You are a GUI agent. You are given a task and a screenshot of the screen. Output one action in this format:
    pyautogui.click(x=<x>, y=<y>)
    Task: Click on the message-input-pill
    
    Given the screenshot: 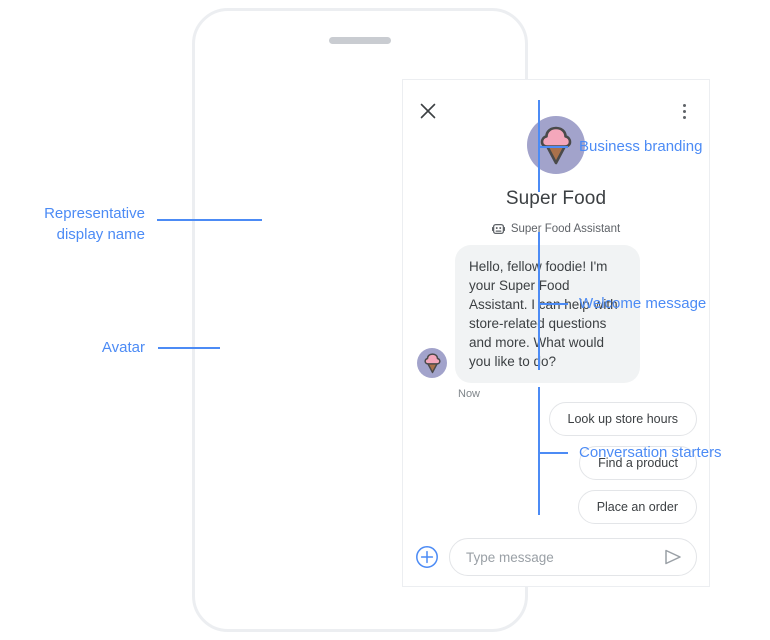 What is the action you would take?
    pyautogui.click(x=573, y=557)
    